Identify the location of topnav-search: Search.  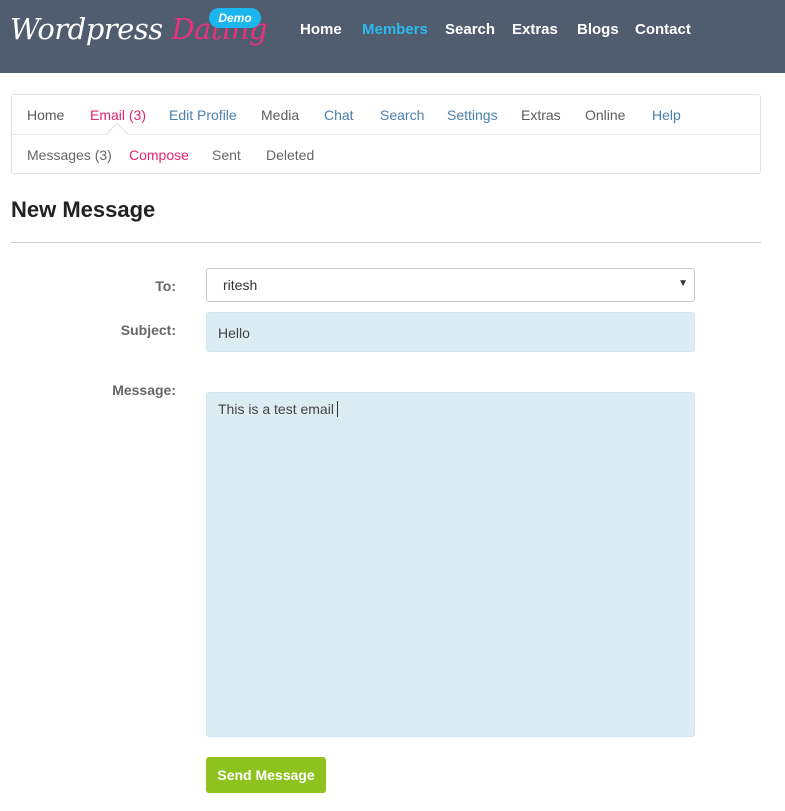
(470, 31).